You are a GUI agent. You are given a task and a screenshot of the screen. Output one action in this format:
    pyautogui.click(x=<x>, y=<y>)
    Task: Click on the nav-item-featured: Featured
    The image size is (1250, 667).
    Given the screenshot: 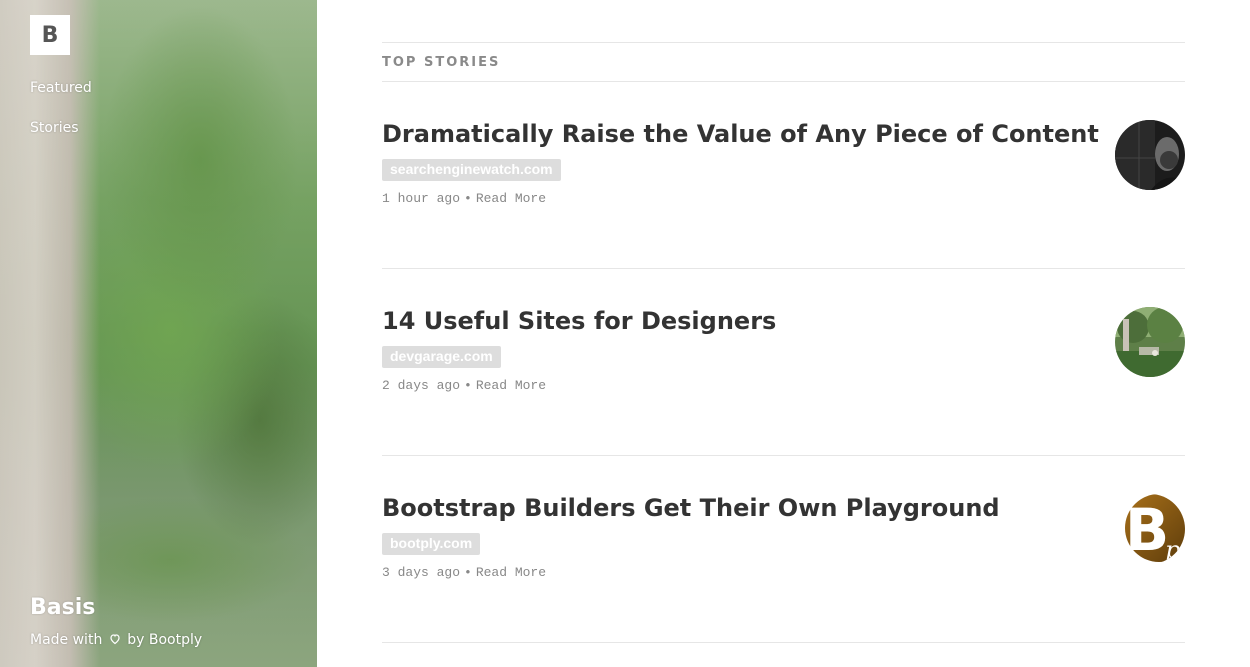 What is the action you would take?
    pyautogui.click(x=61, y=88)
    